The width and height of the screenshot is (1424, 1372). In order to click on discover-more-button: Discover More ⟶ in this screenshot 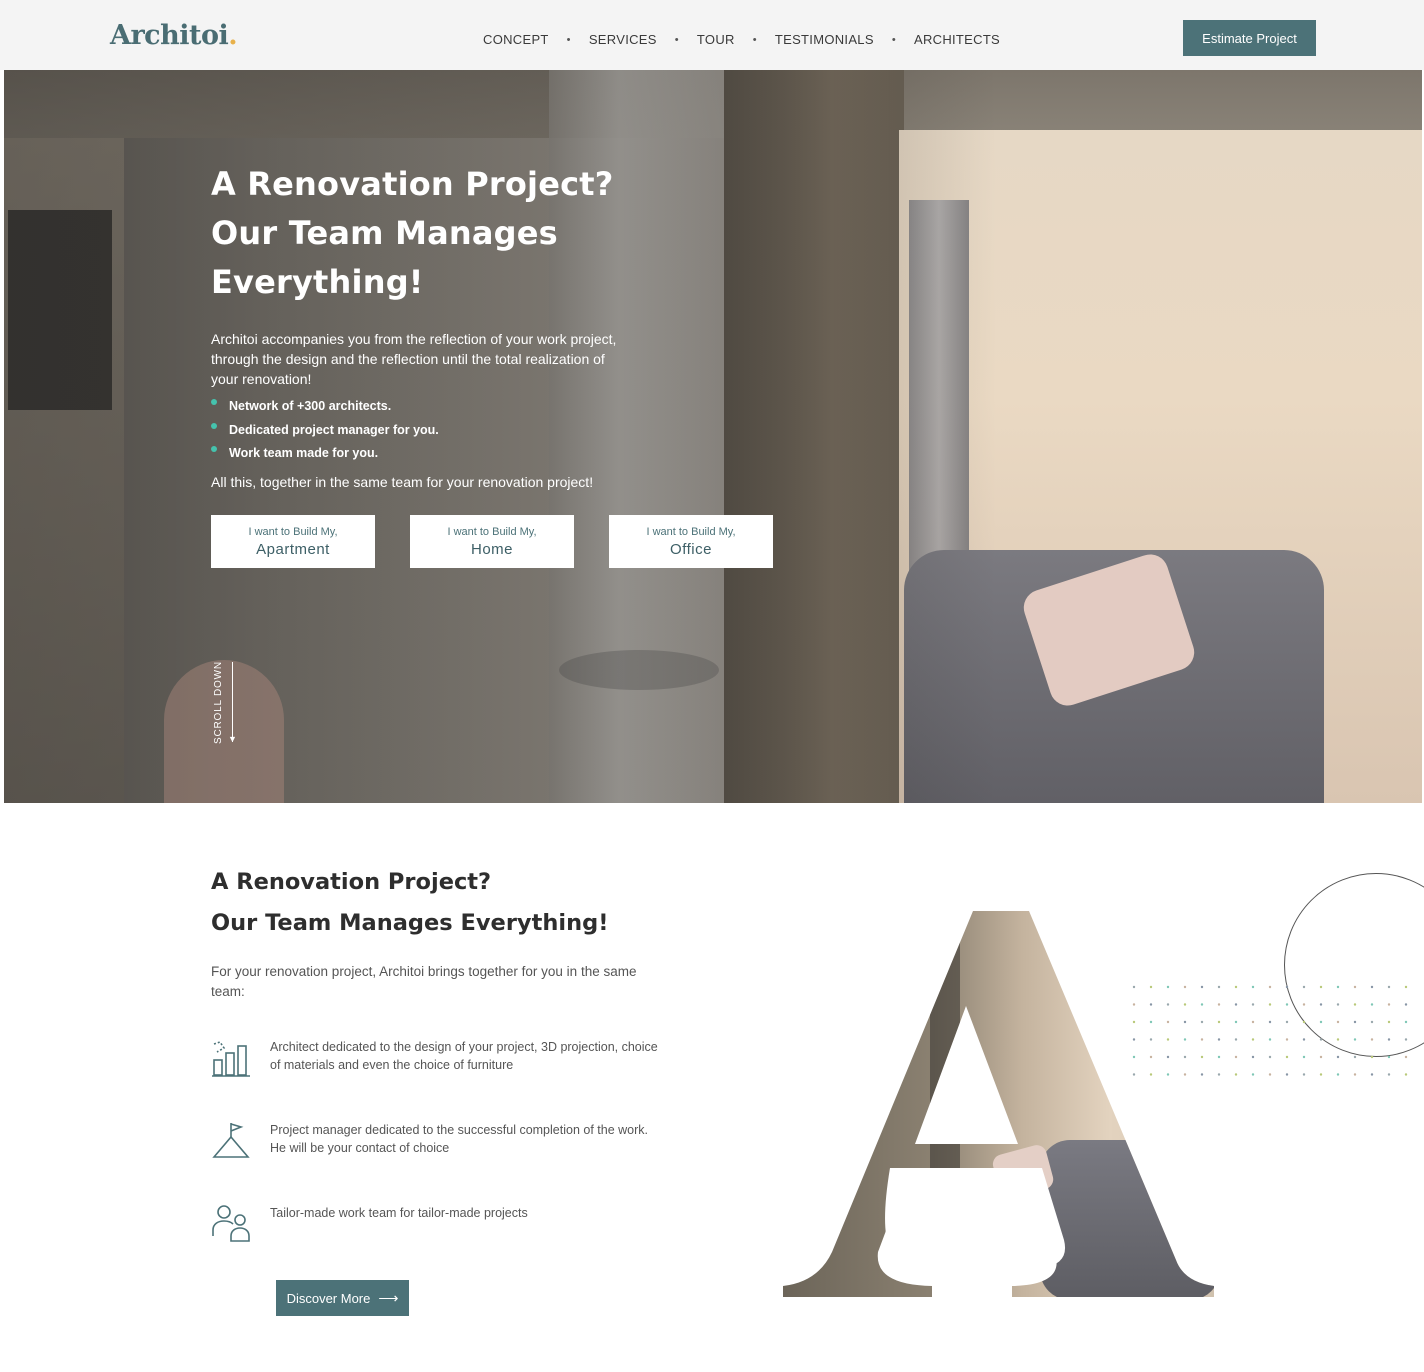, I will do `click(342, 1298)`.